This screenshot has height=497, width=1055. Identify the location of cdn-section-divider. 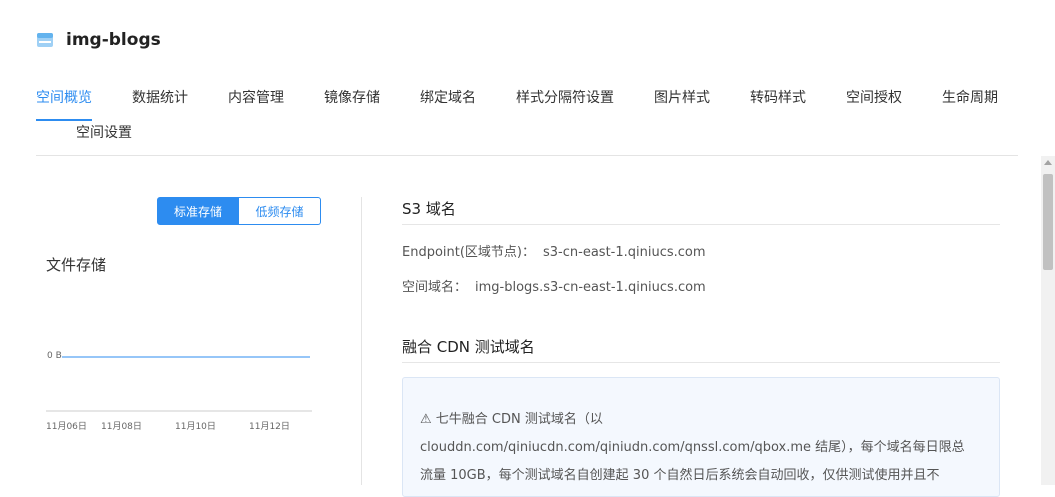
(701, 362).